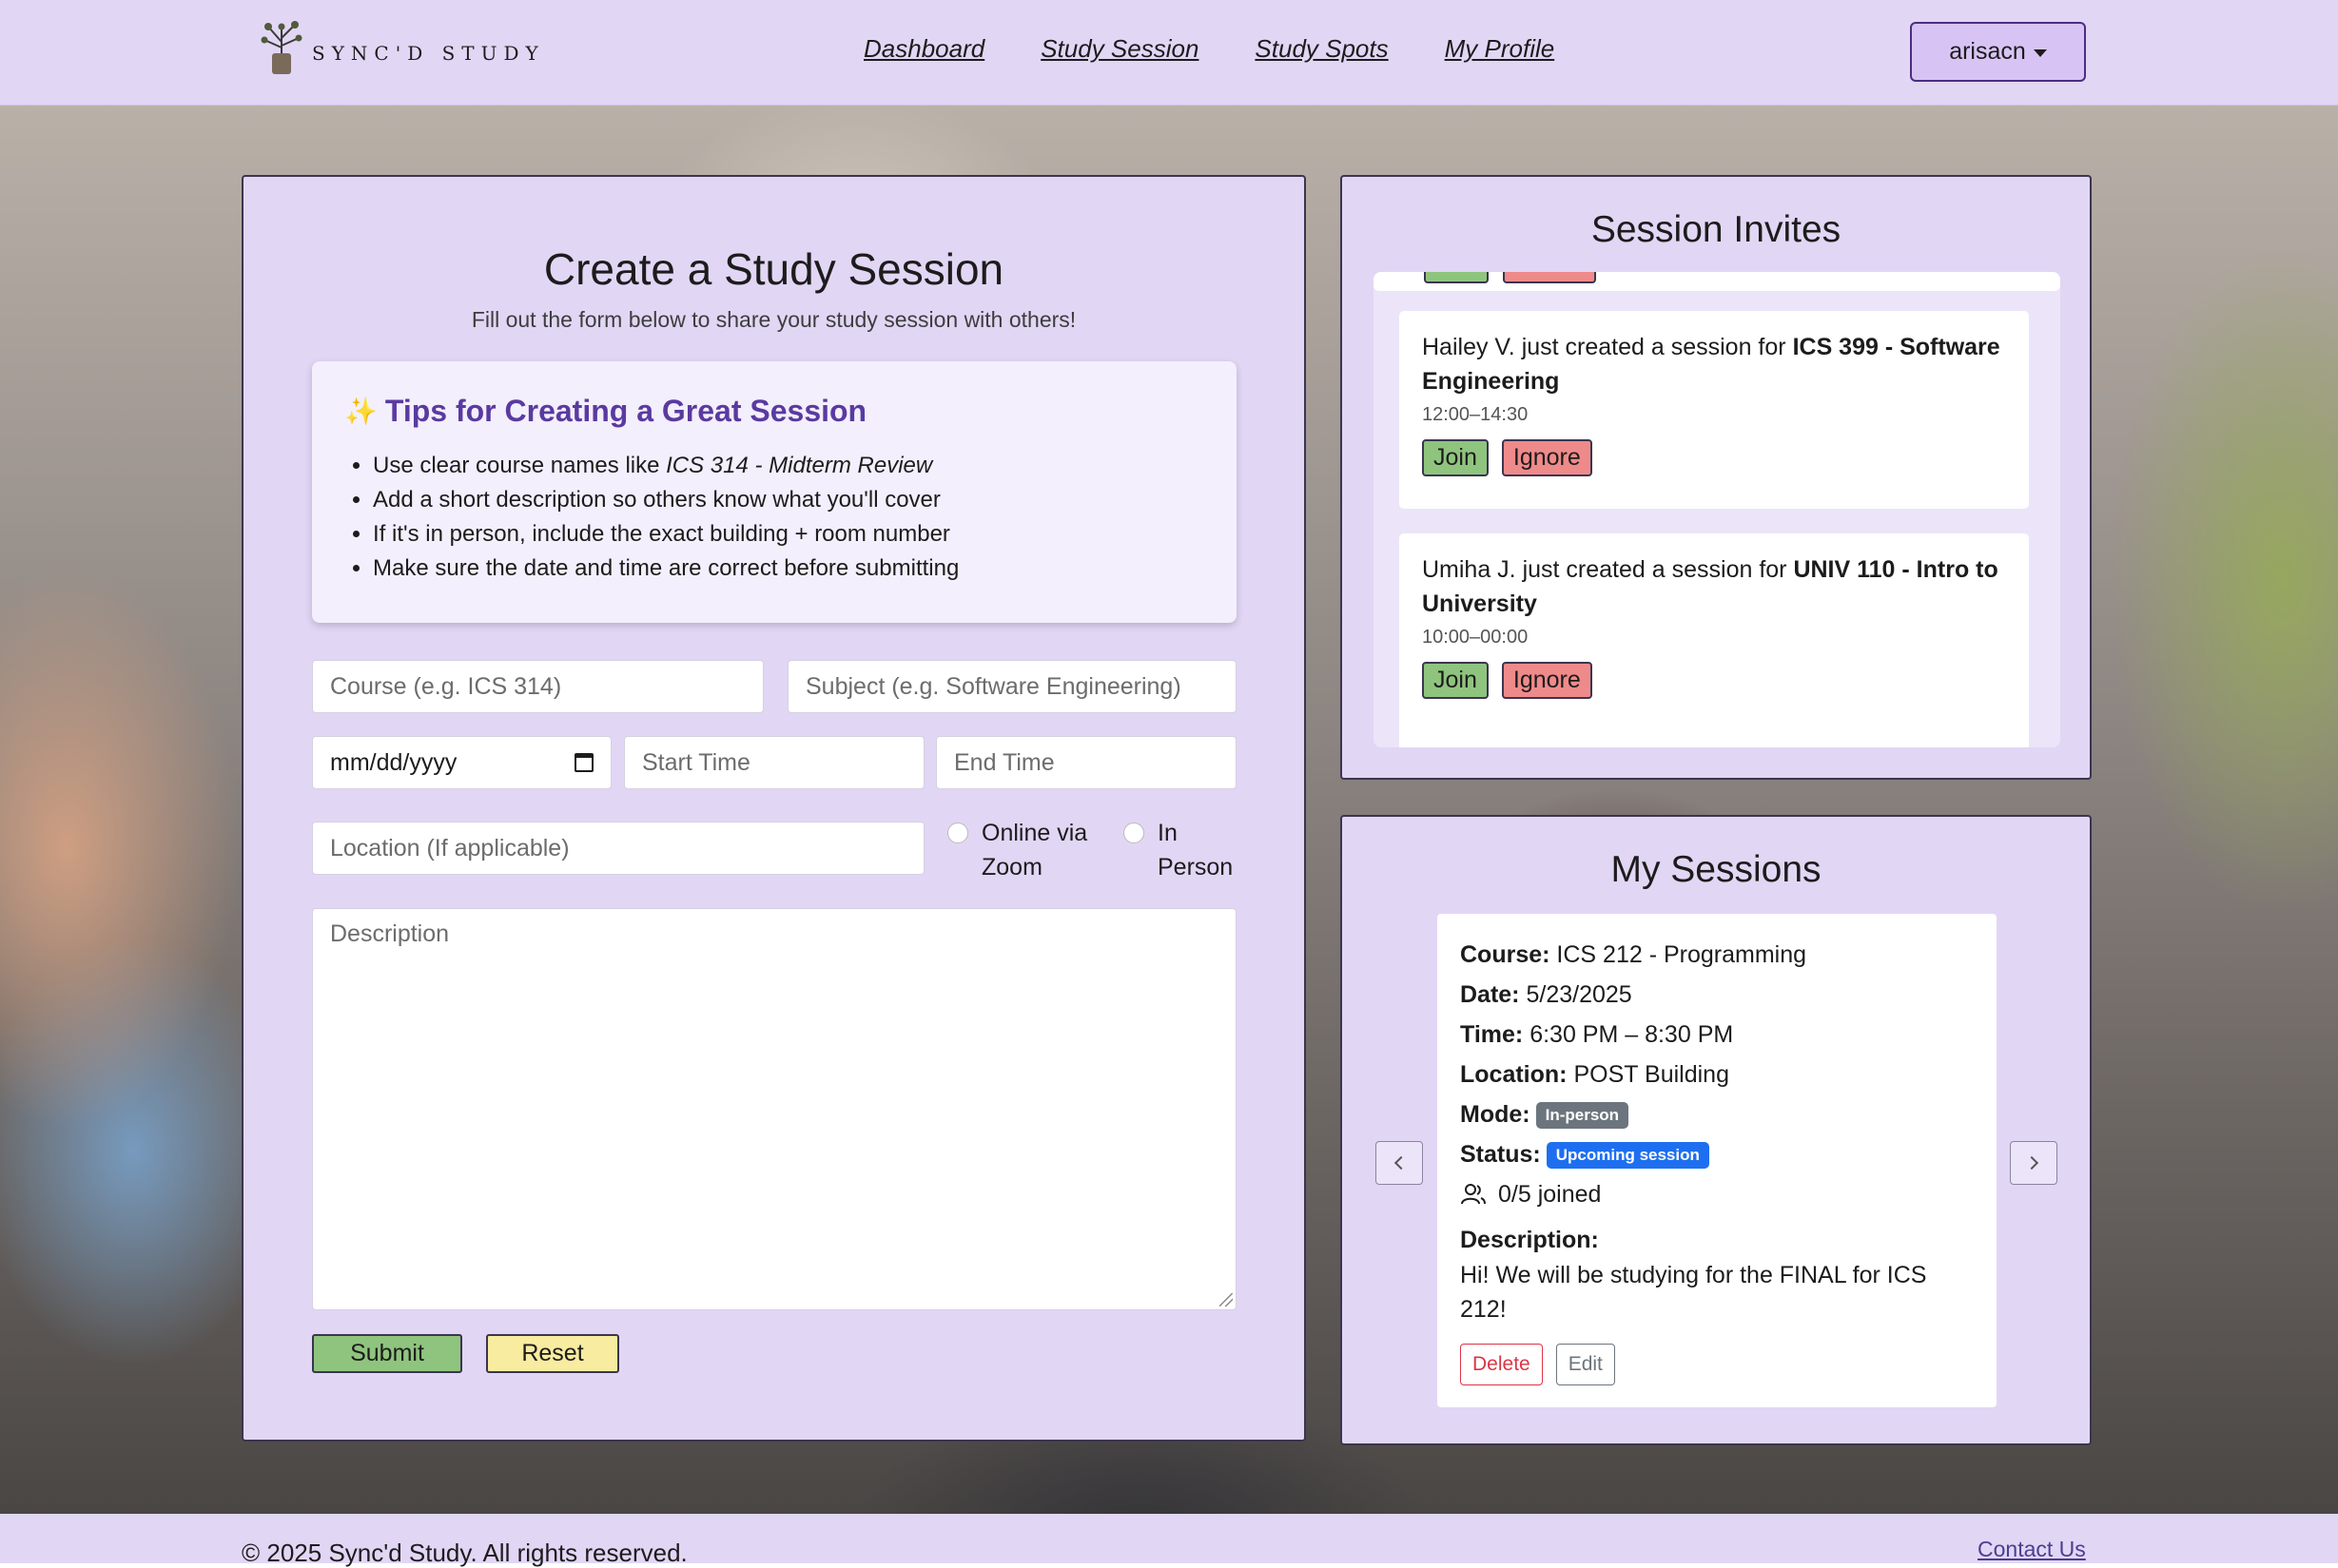  I want to click on online-zoom-option: Online via Zoom, so click(1026, 850).